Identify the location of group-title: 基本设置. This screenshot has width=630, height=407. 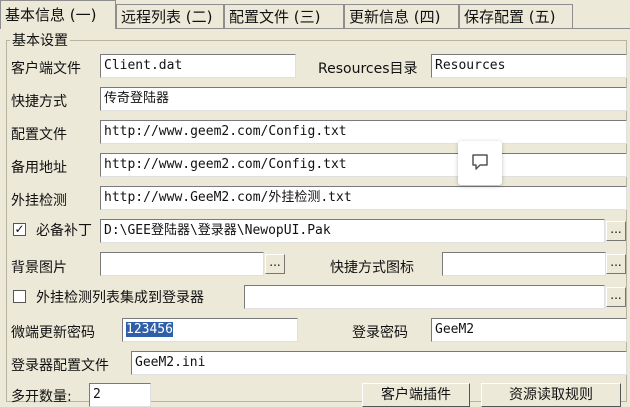
(40, 40).